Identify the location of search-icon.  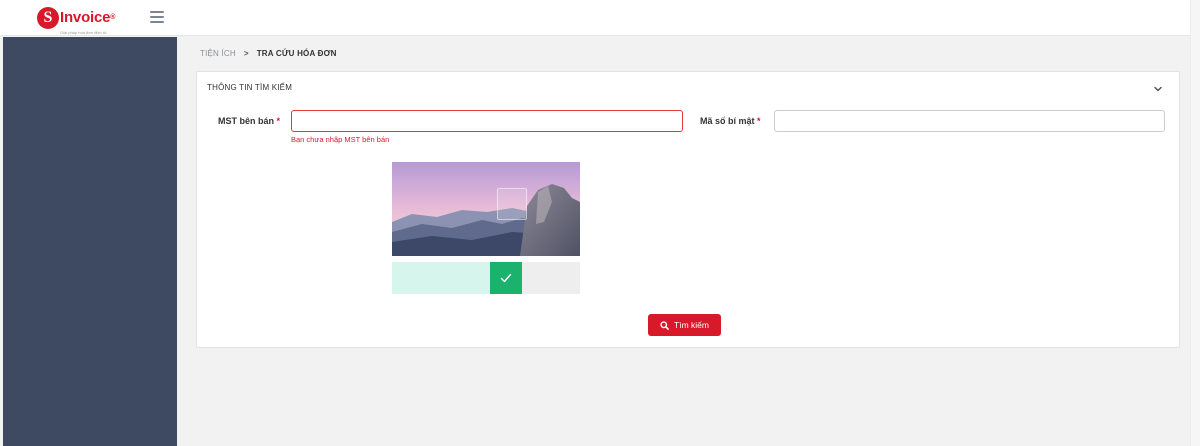
(664, 325).